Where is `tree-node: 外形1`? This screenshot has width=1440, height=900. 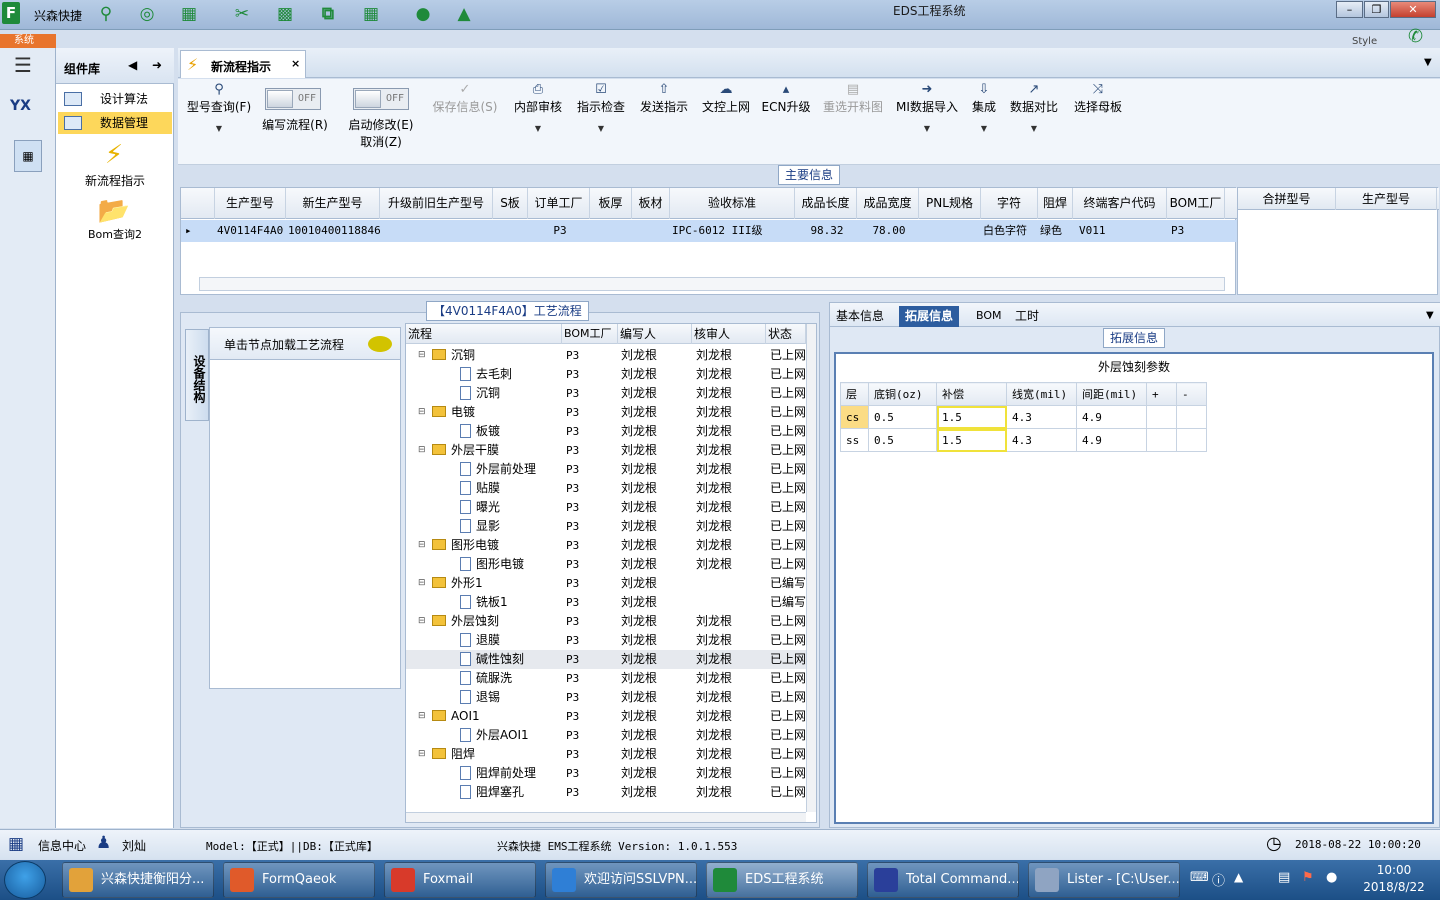
tree-node: 外形1 is located at coordinates (497, 583).